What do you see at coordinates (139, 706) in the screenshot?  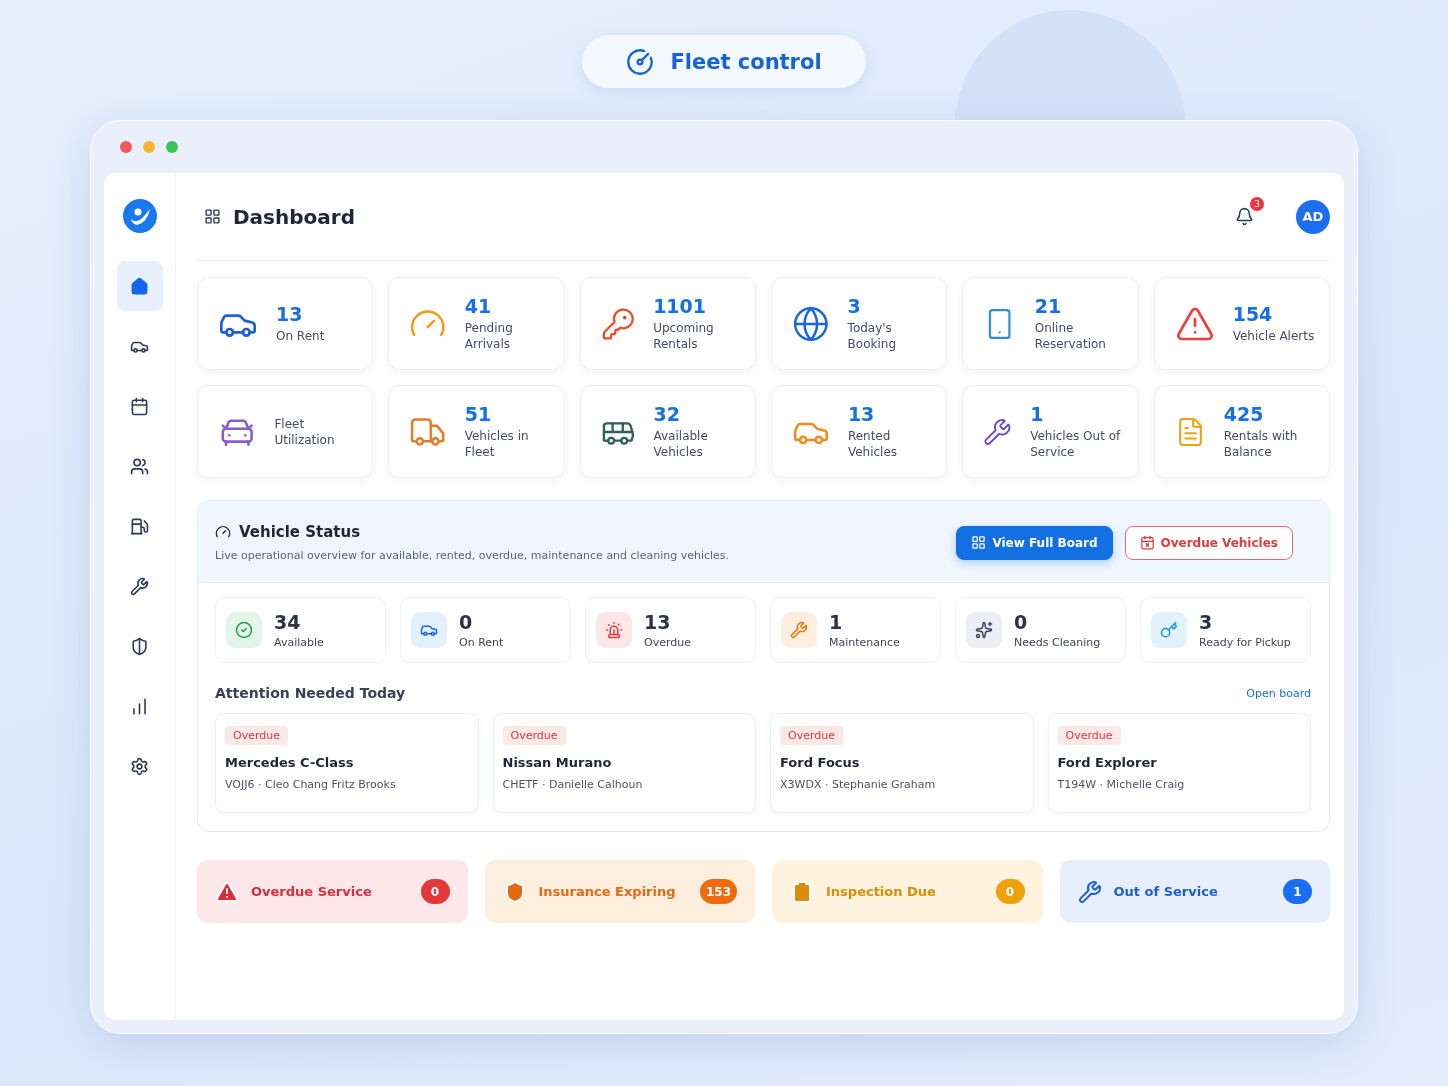 I see `bar-chart-icon` at bounding box center [139, 706].